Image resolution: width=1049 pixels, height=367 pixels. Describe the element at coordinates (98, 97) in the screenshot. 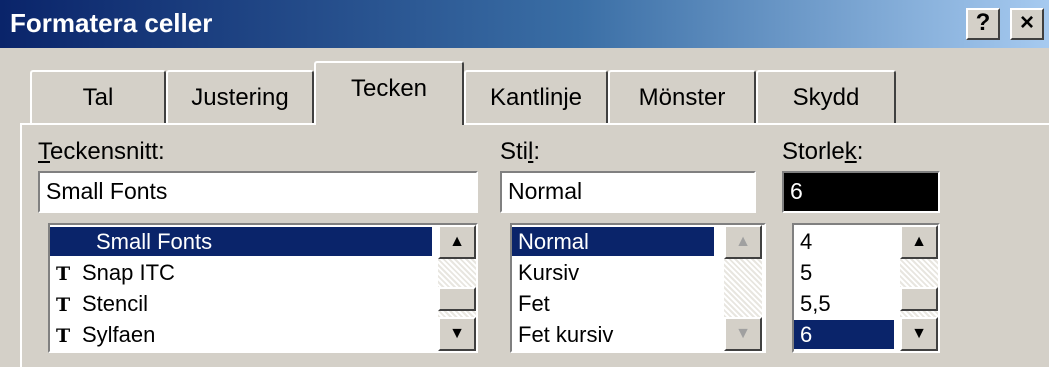

I see `tab-tal: Tal` at that location.